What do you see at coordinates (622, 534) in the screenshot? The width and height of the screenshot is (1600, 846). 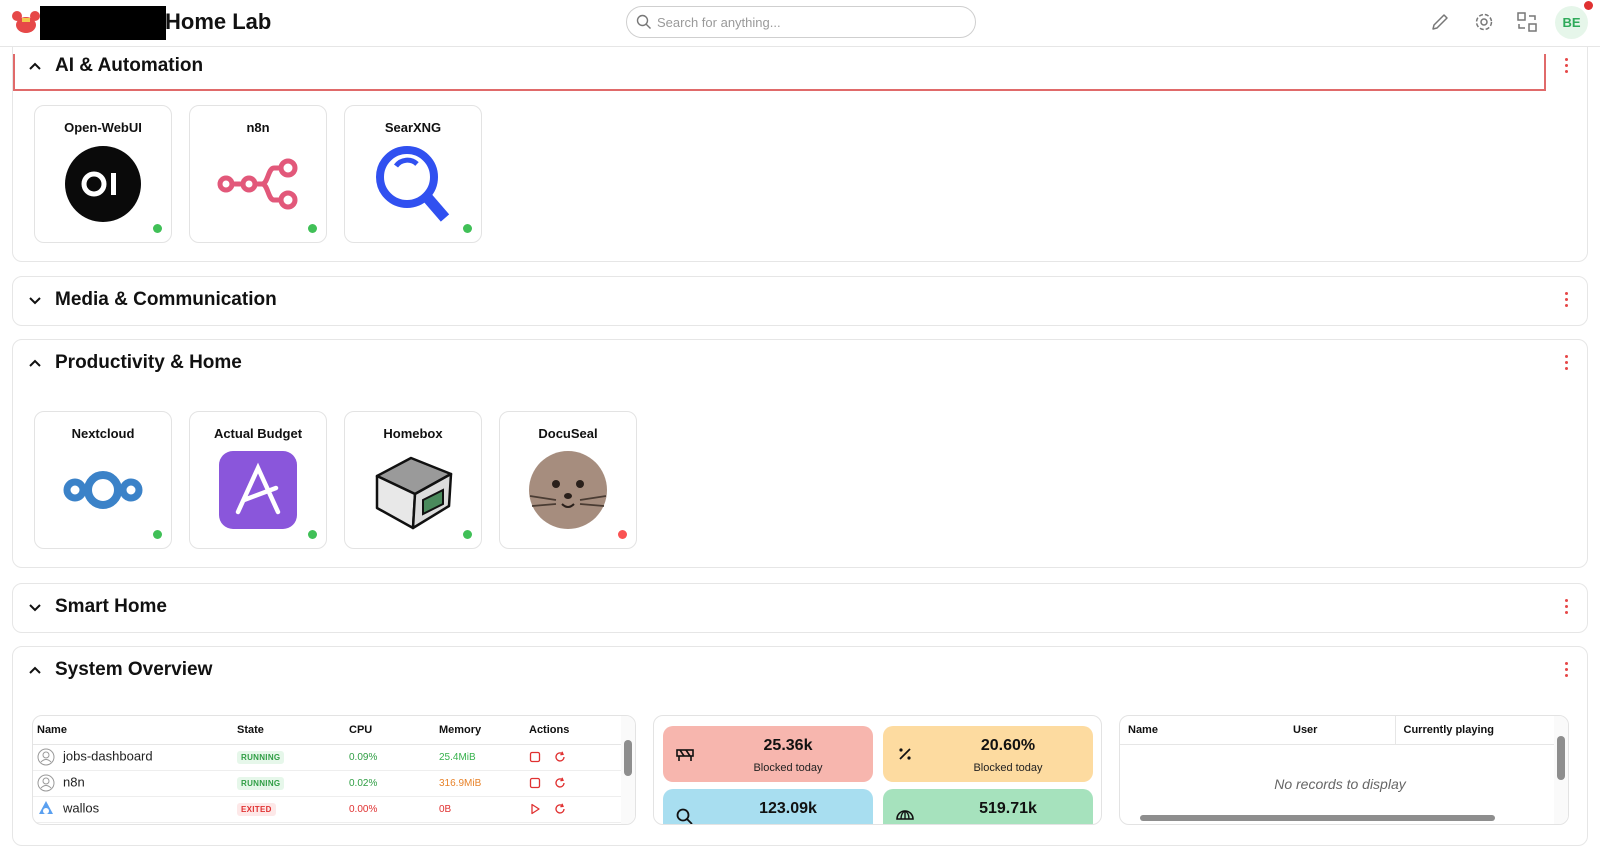 I see `status-offline-dot` at bounding box center [622, 534].